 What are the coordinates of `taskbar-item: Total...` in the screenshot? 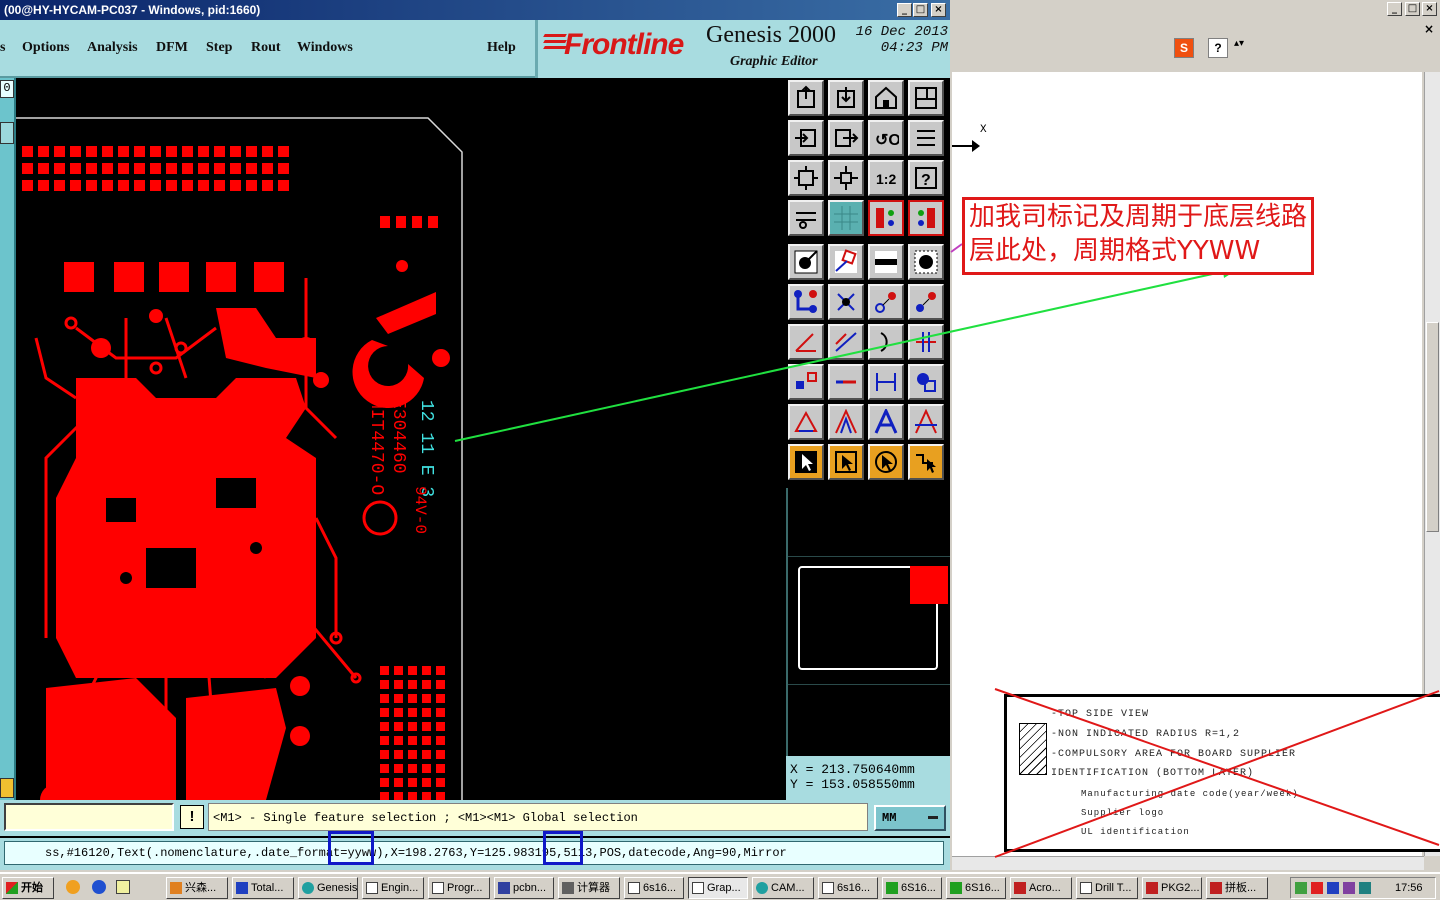 It's located at (263, 888).